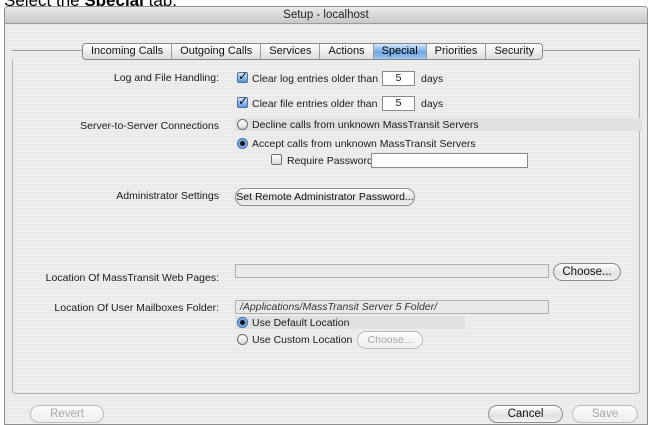  Describe the element at coordinates (67, 414) in the screenshot. I see `revert-button: Revert` at that location.